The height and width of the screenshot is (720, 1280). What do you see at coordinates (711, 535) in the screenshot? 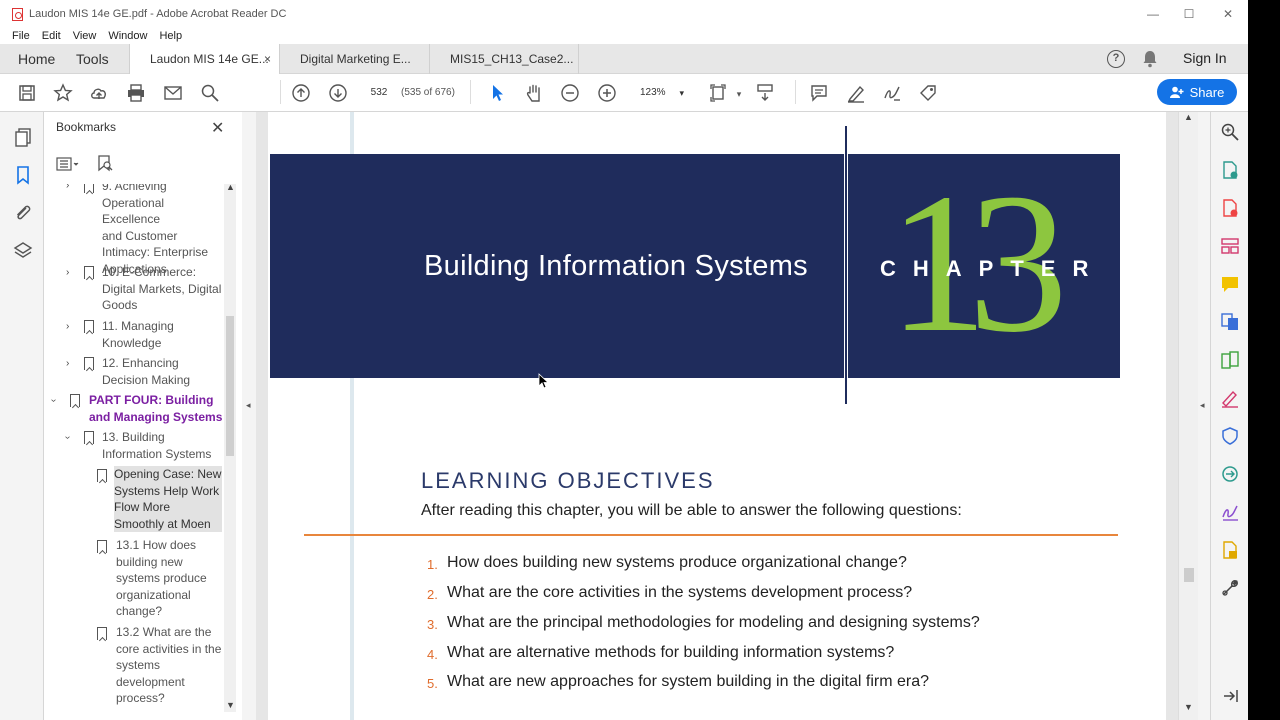
I see `orange-divider` at bounding box center [711, 535].